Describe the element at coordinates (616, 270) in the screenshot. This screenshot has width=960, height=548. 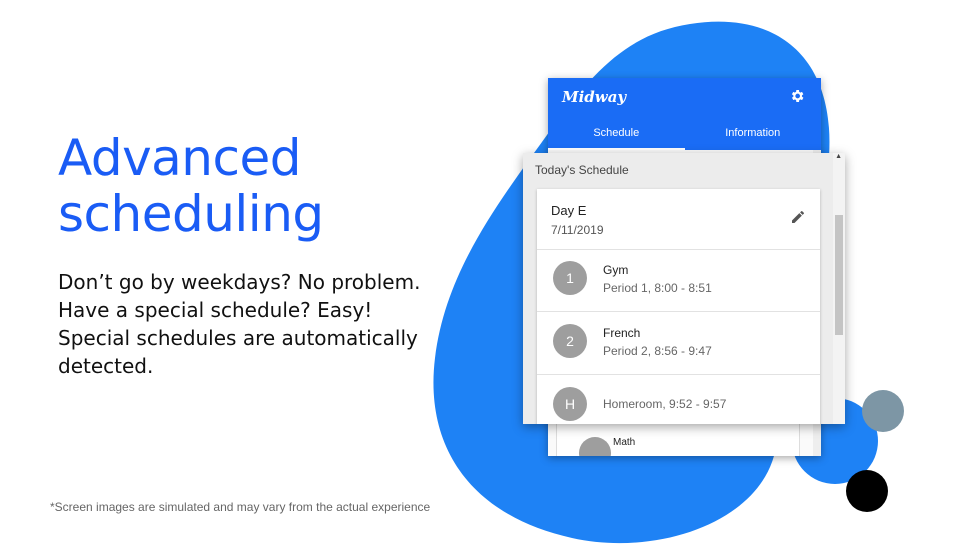
I see `period-name: Gym` at that location.